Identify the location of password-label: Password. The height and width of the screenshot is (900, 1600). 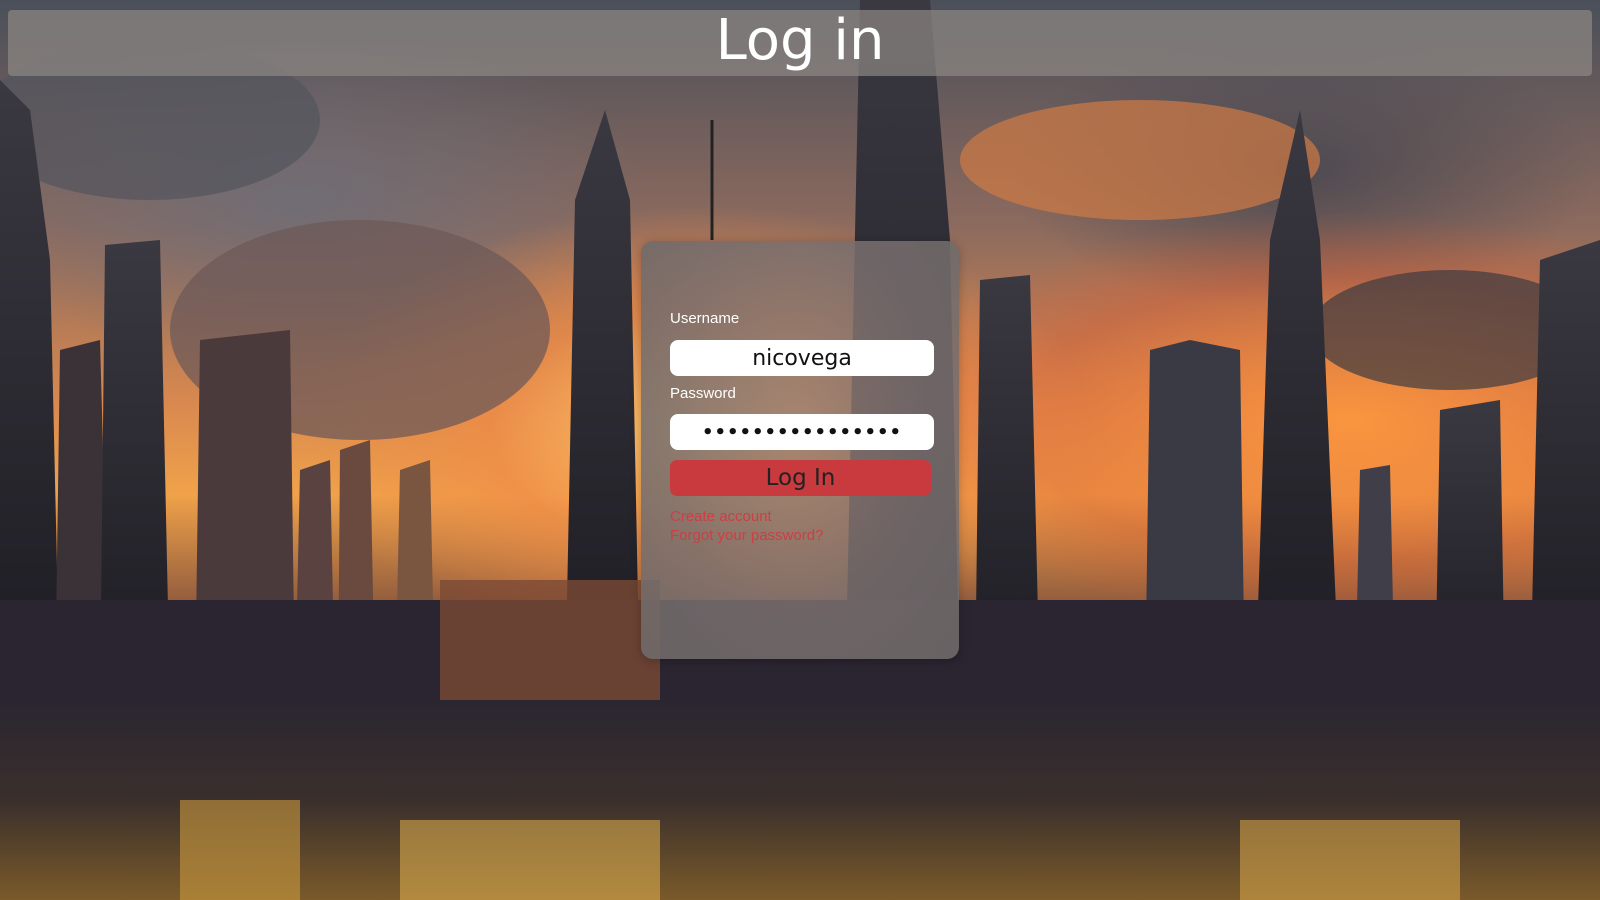
(703, 393).